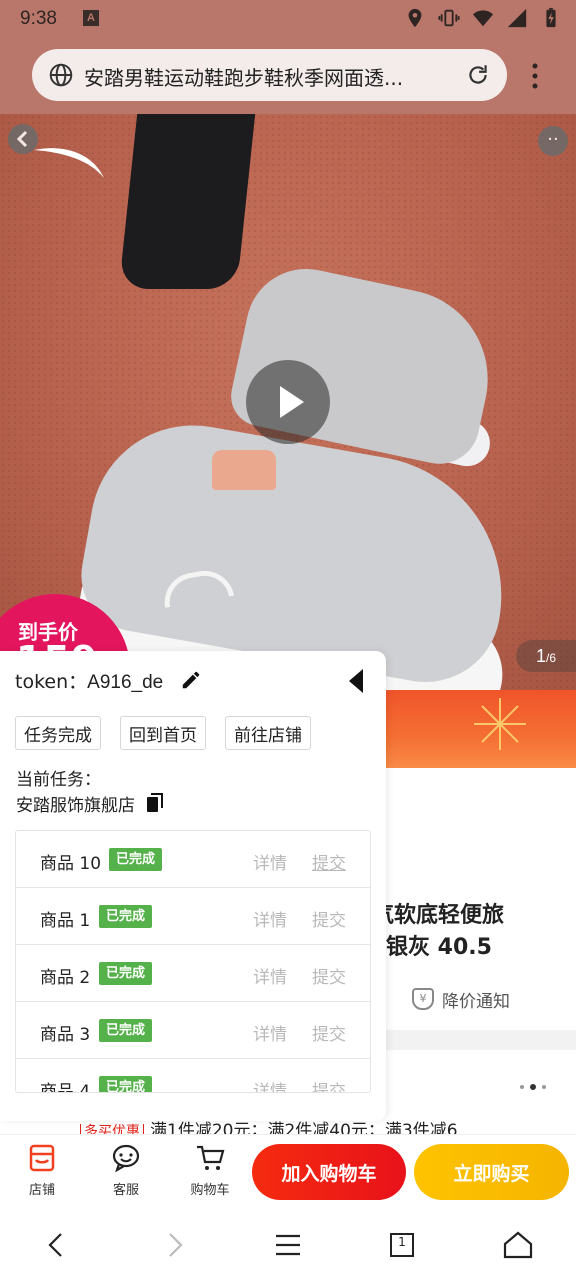  Describe the element at coordinates (155, 803) in the screenshot. I see `copy-icon` at that location.